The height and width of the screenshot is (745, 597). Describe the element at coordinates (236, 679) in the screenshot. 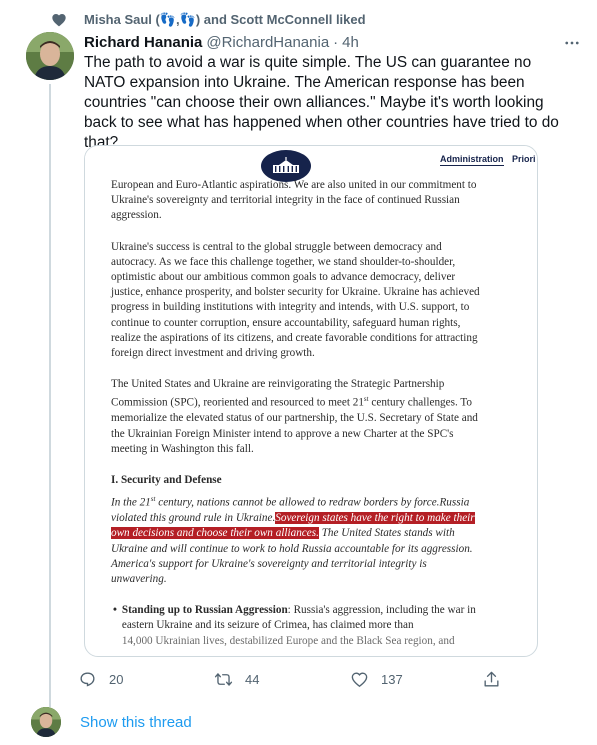

I see `retweet-button: 44` at that location.